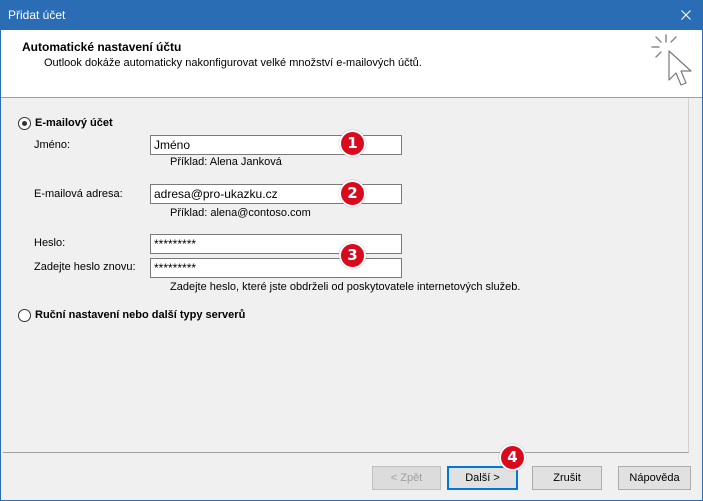 Image resolution: width=703 pixels, height=501 pixels. Describe the element at coordinates (78, 194) in the screenshot. I see `email-label: E-mailová adresa:` at that location.